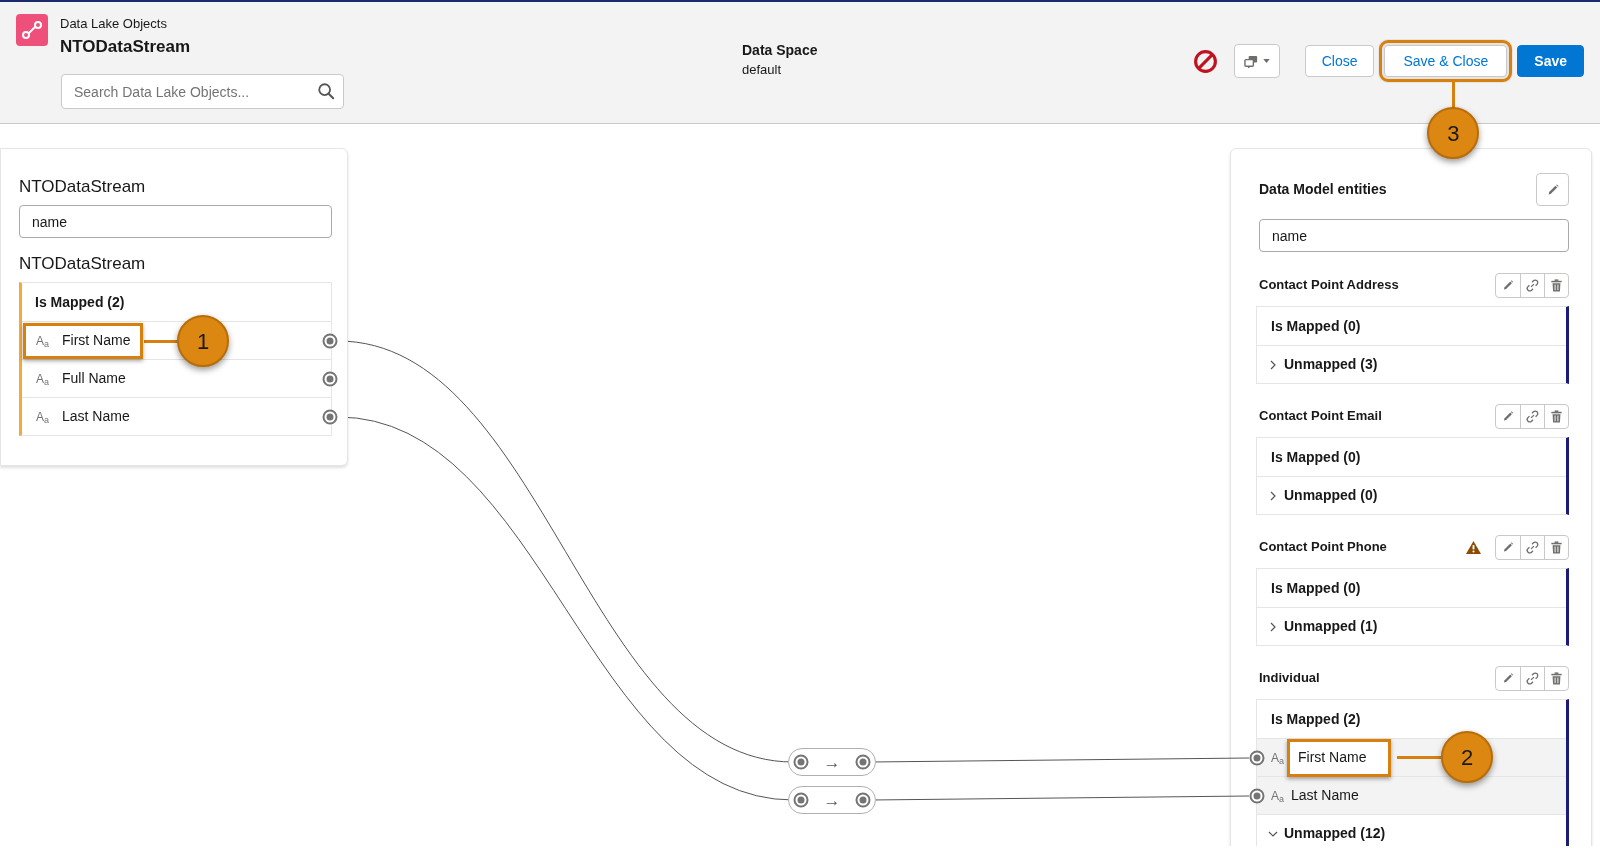  Describe the element at coordinates (1550, 61) in the screenshot. I see `save-button: Save` at that location.